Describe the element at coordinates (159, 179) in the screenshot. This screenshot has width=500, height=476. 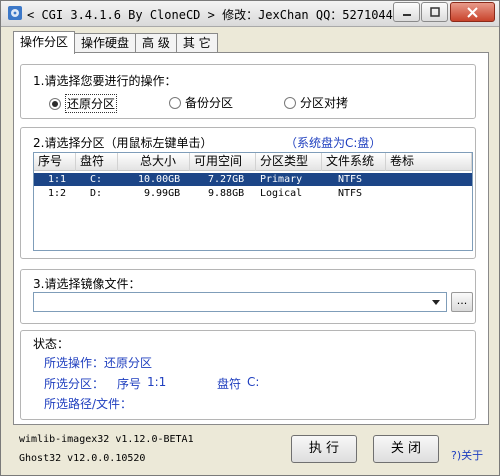
I see `row-total: 10.00GB` at that location.